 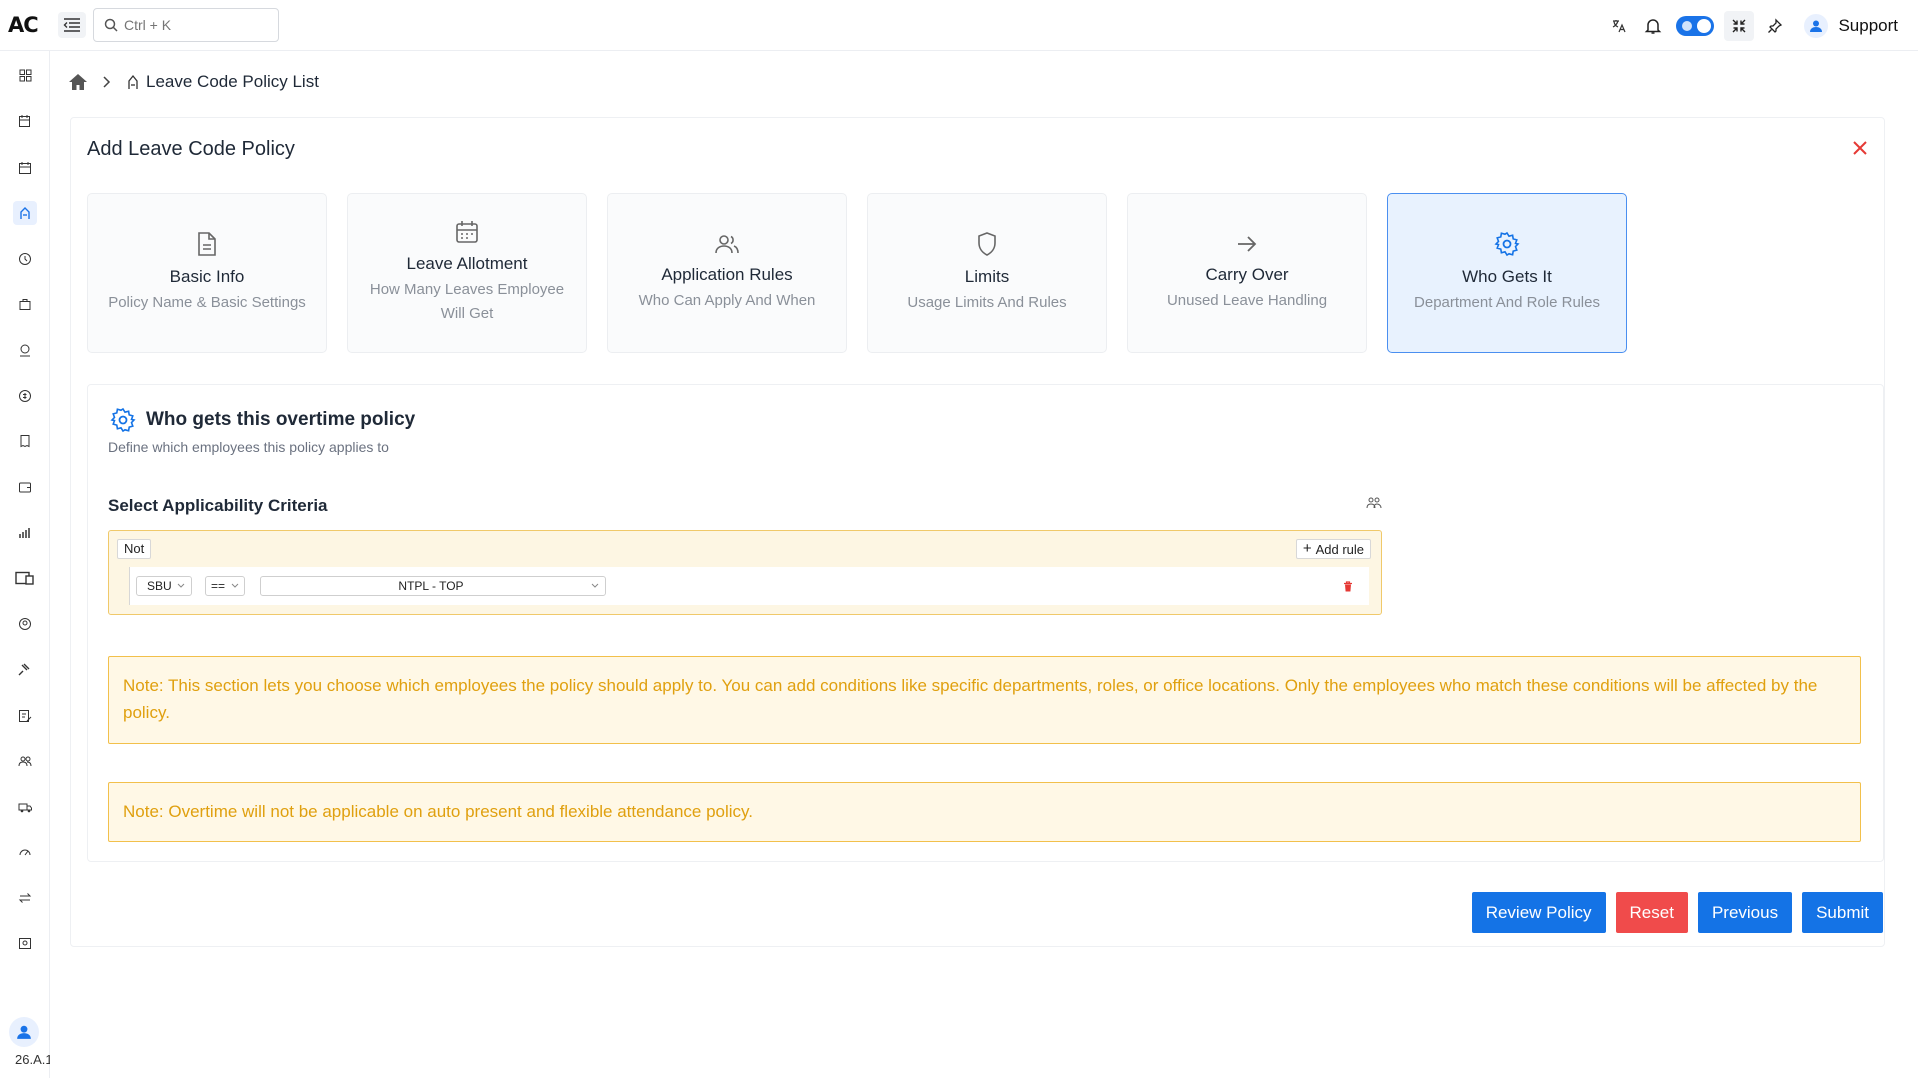 I want to click on team-icon, so click(x=25, y=761).